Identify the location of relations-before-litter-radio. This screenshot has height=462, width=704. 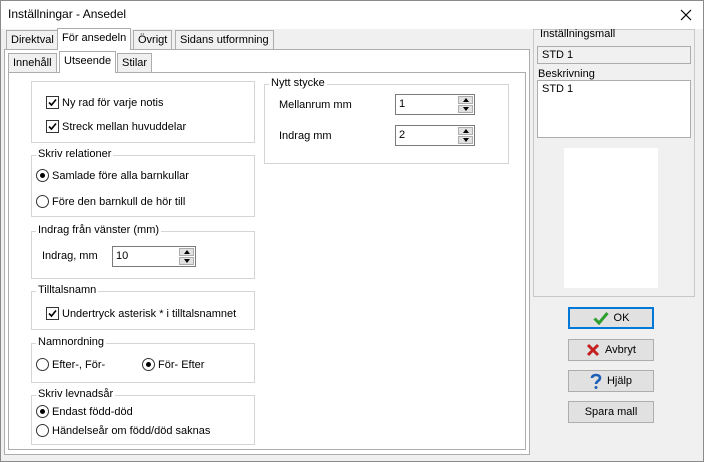
(42, 201).